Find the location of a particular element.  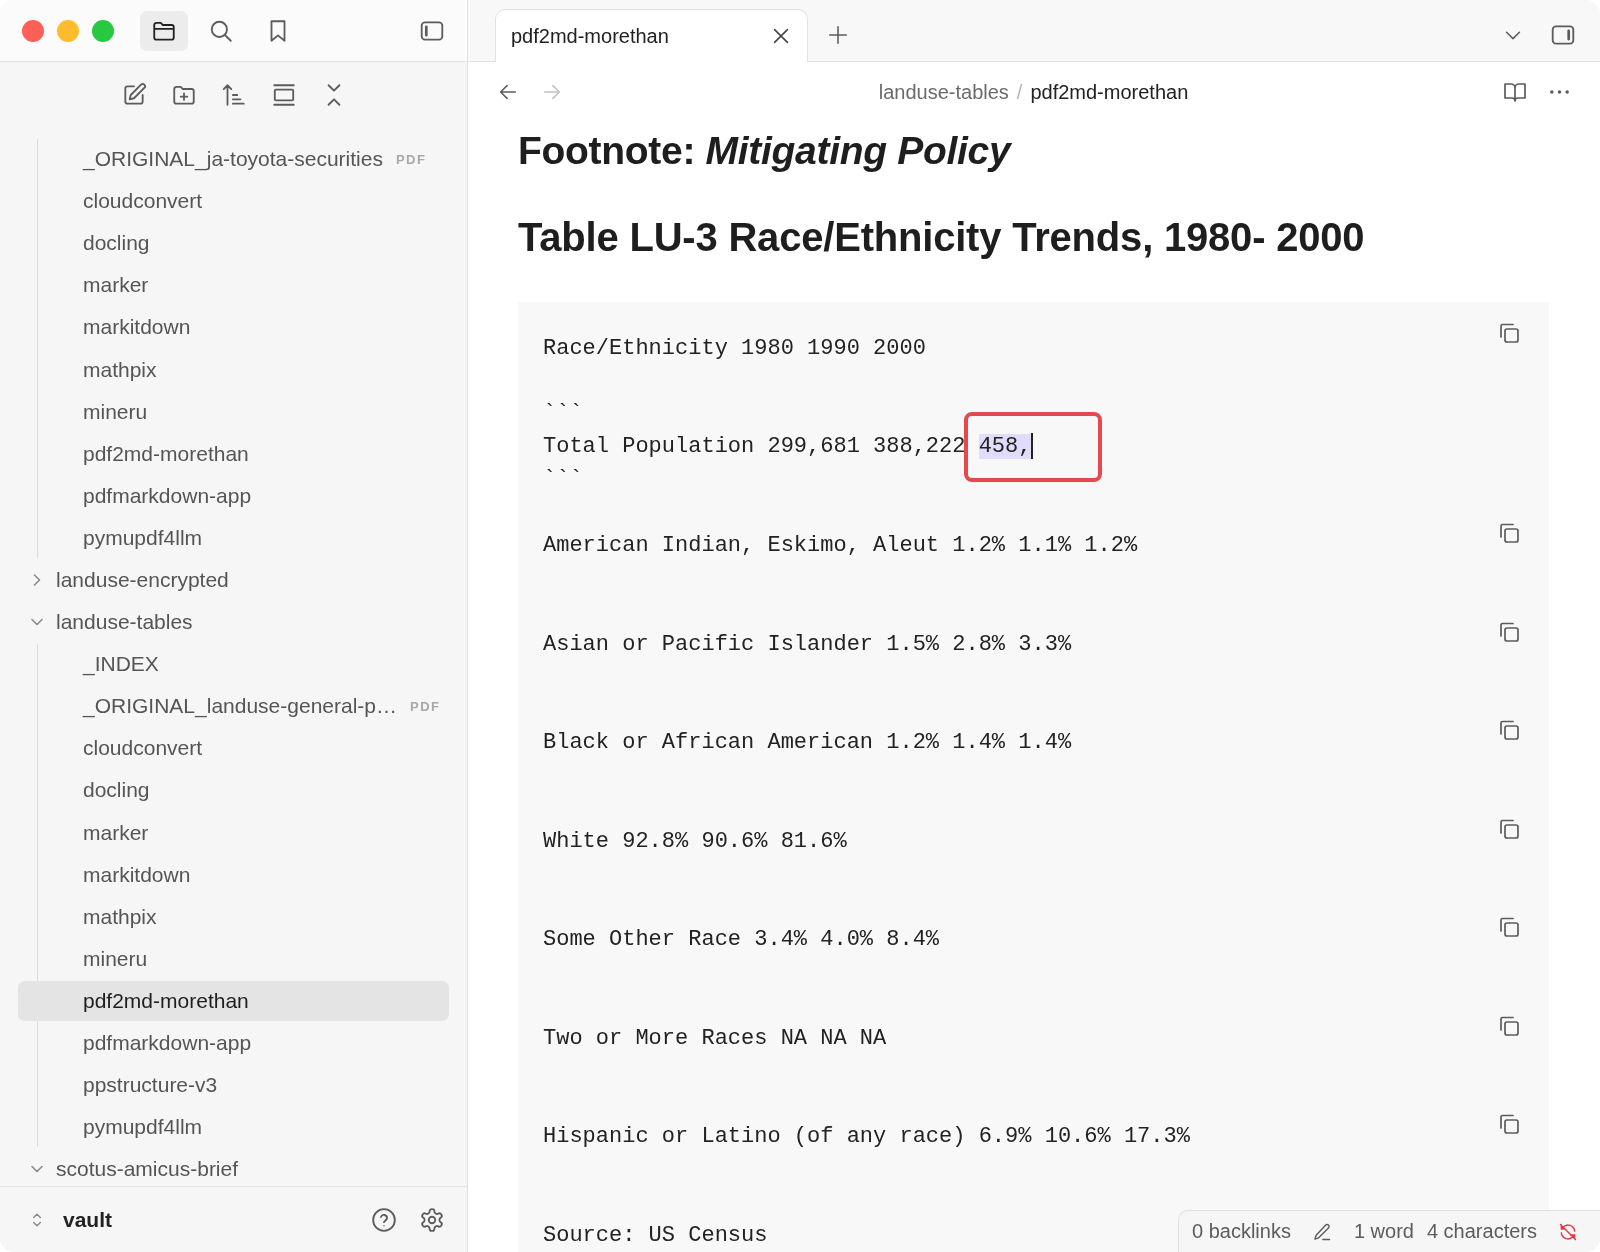

frame-icon is located at coordinates (283, 95).